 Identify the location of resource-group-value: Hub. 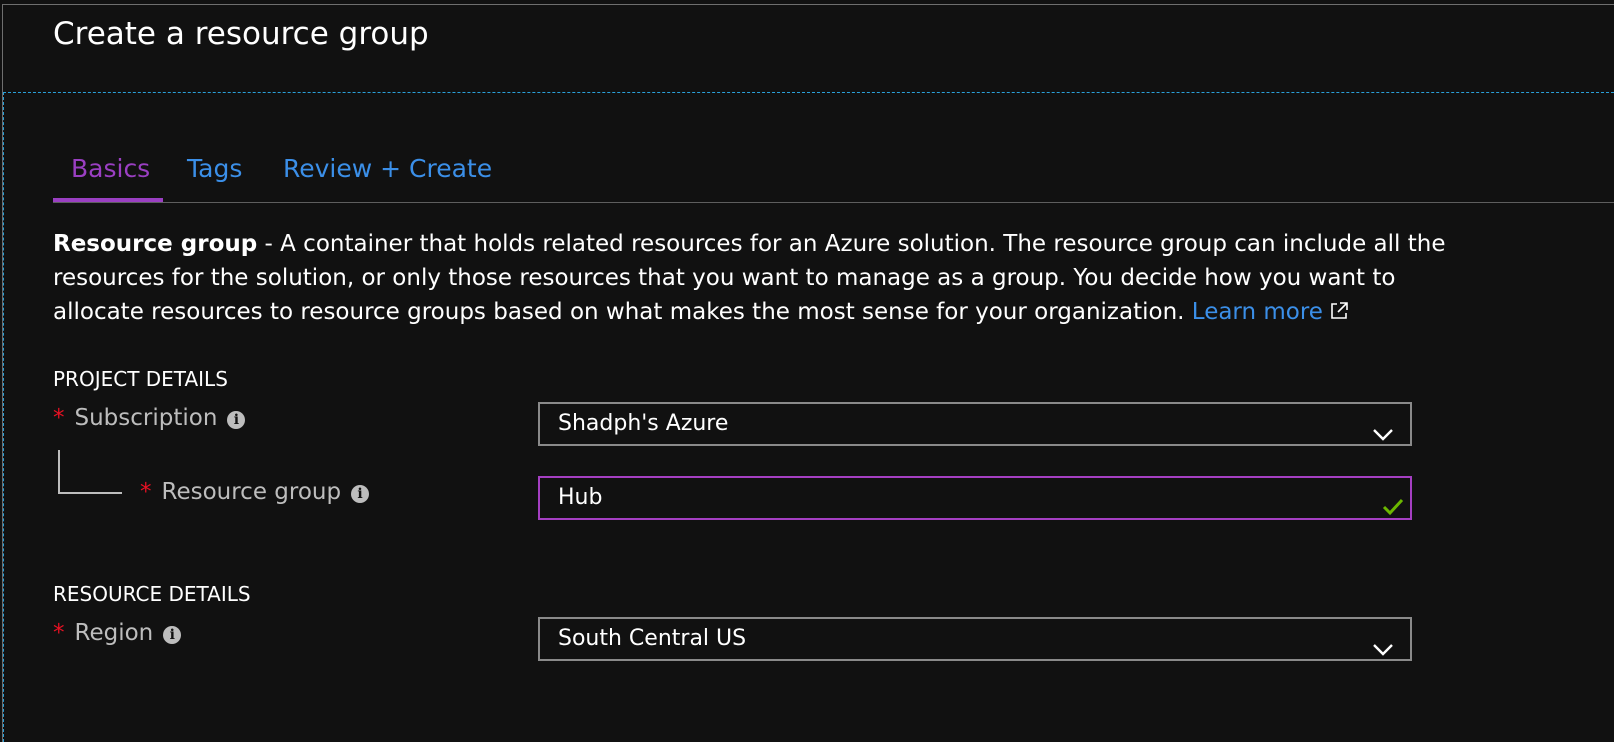
(580, 497).